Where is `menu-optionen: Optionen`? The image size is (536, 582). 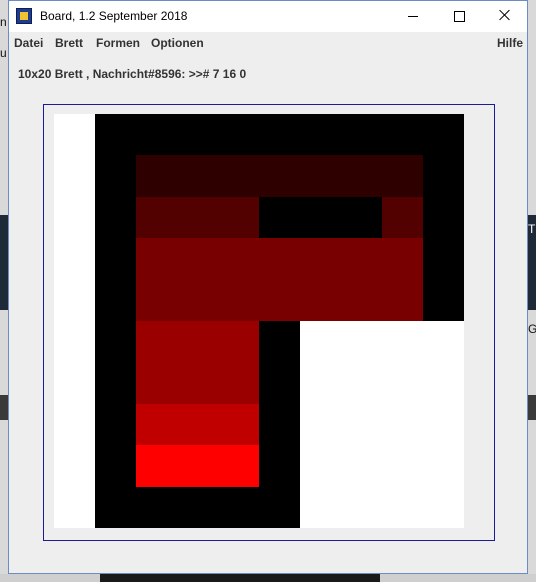 menu-optionen: Optionen is located at coordinates (177, 43).